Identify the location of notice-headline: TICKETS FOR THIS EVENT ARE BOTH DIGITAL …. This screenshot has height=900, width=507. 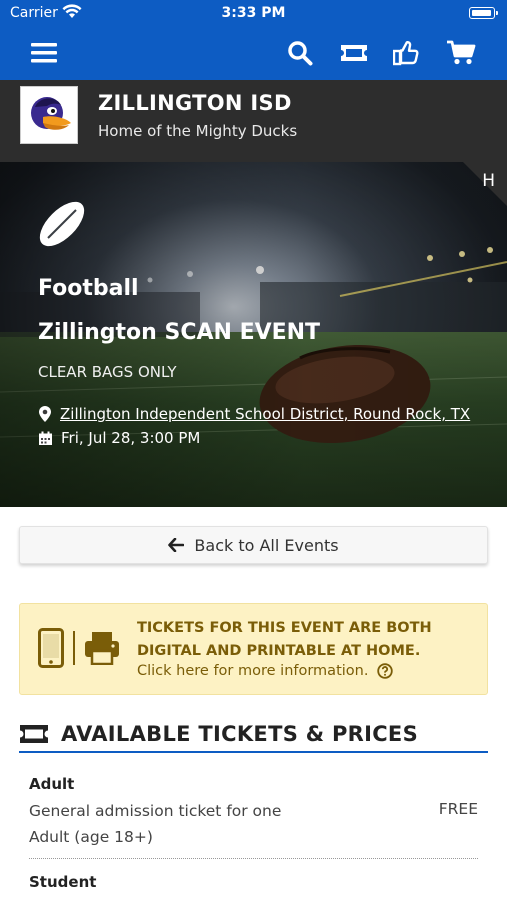
(284, 639).